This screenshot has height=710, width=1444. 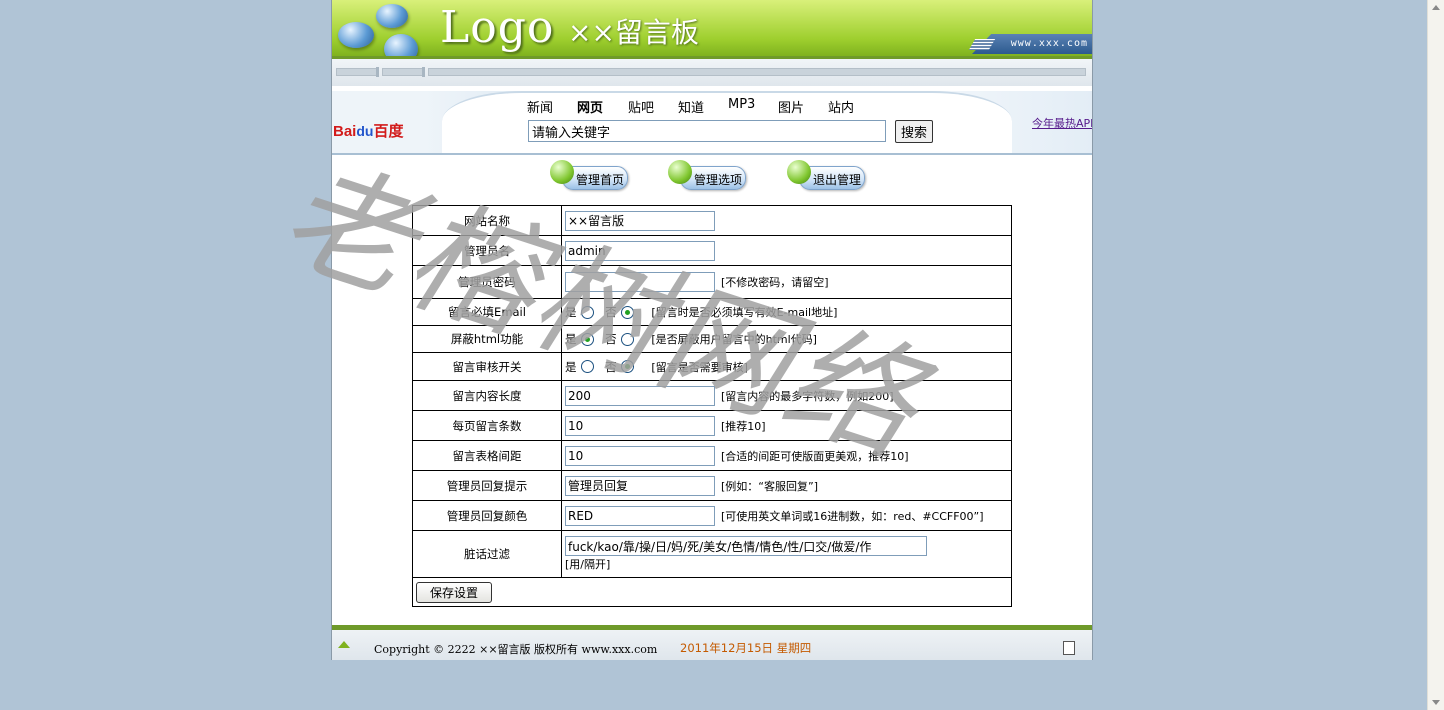 I want to click on admin-options-button: 管理选项, so click(x=707, y=175).